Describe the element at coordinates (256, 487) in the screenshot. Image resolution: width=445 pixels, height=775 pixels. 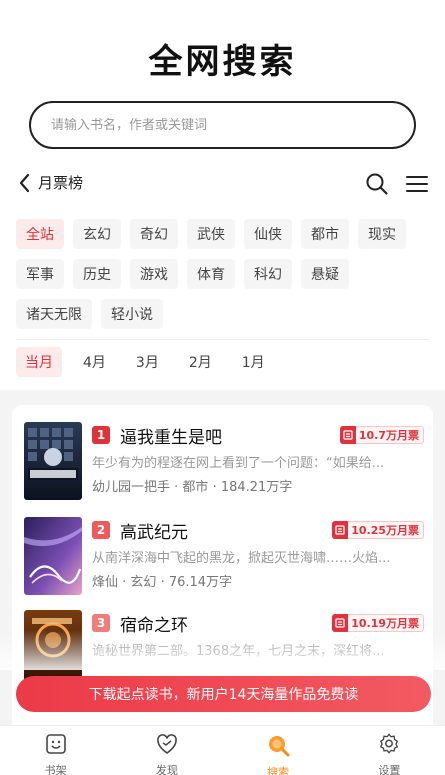
I see `book-word-count: 184.21万字` at that location.